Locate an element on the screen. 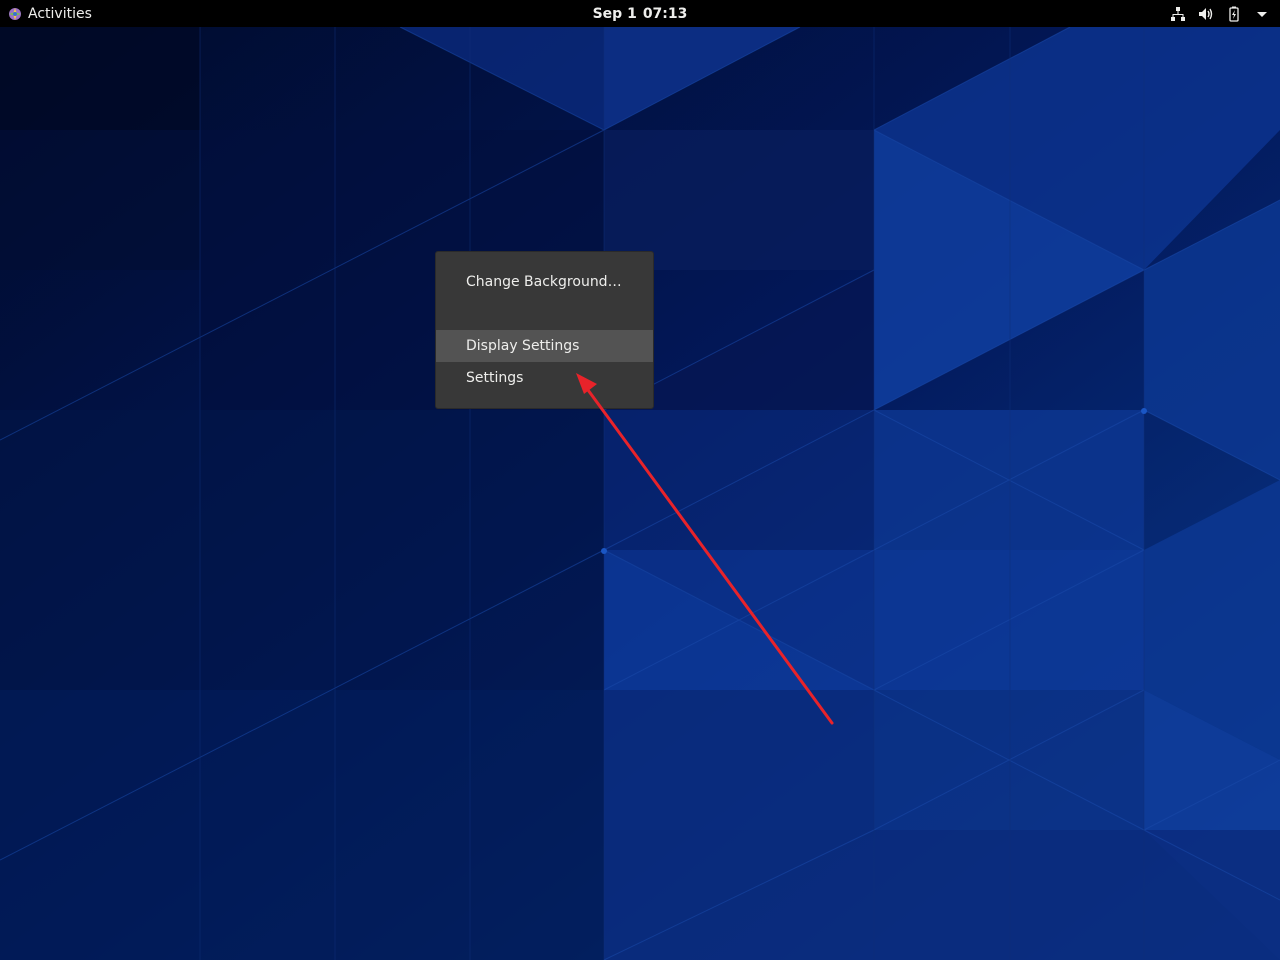 The height and width of the screenshot is (960, 1280). menu-item-label: Display Settings is located at coordinates (523, 346).